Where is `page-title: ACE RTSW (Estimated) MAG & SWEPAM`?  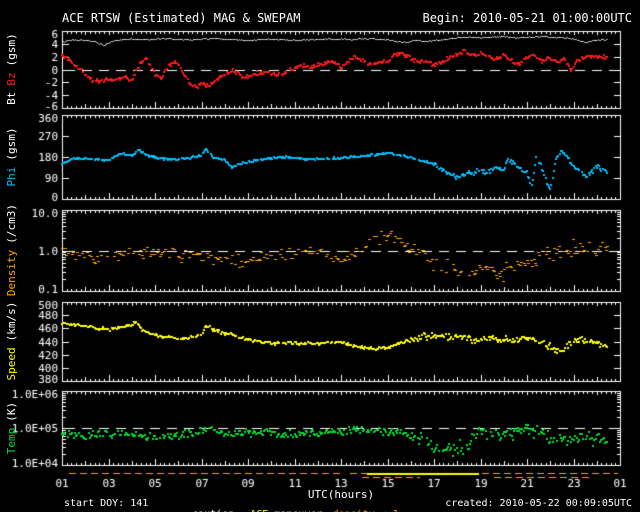
page-title: ACE RTSW (Estimated) MAG & SWEPAM is located at coordinates (181, 18).